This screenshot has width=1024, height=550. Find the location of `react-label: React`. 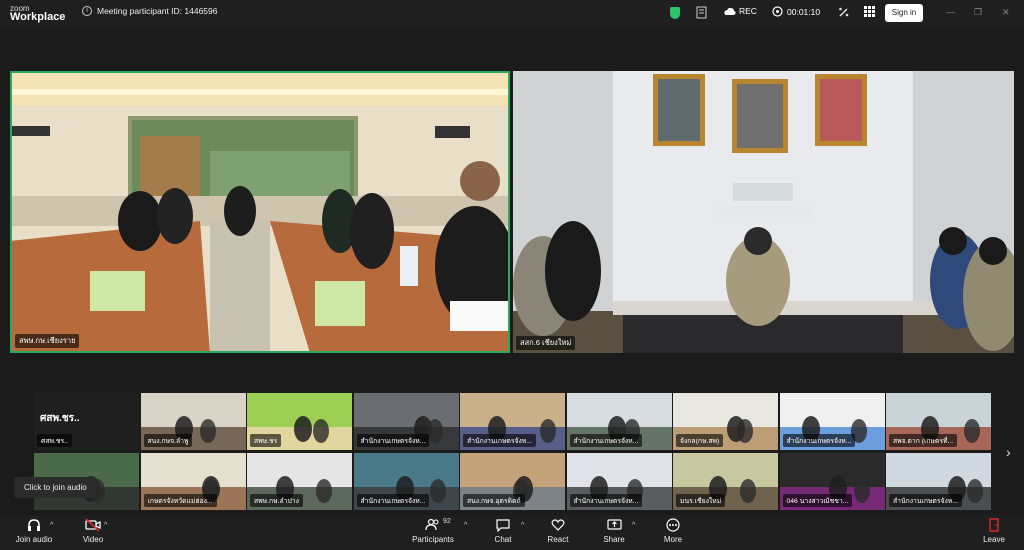

react-label: React is located at coordinates (558, 539).